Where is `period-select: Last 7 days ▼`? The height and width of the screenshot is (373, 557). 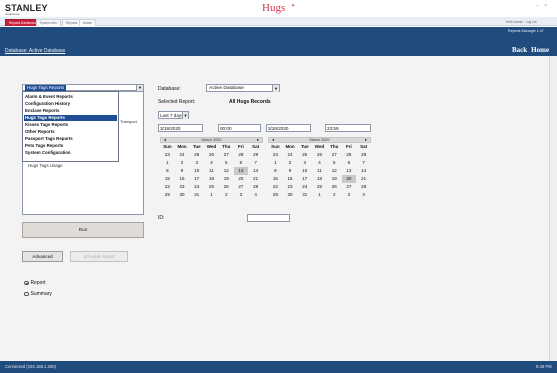 period-select: Last 7 days ▼ is located at coordinates (173, 115).